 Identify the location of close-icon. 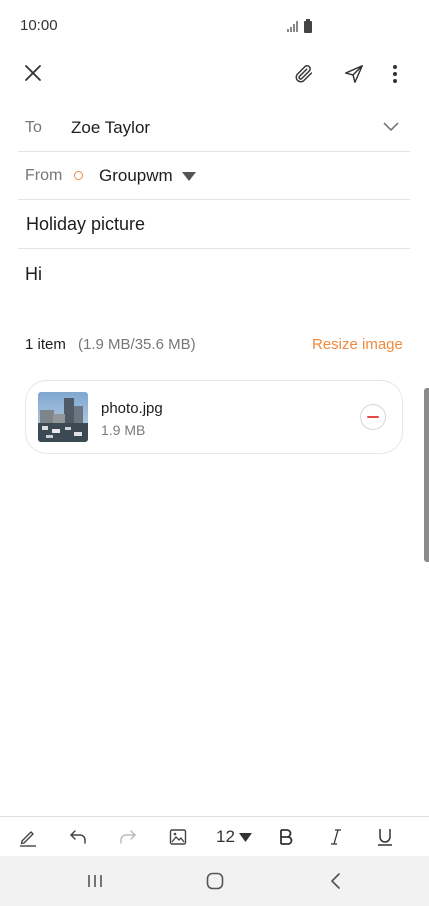
(33, 73).